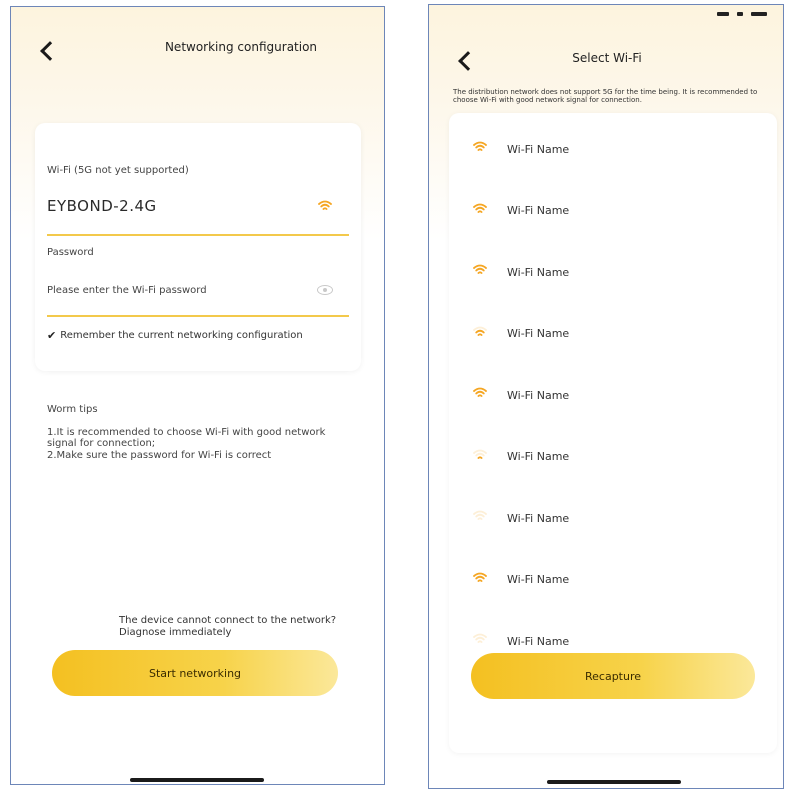  What do you see at coordinates (52, 335) in the screenshot?
I see `checkmark-icon: ✔` at bounding box center [52, 335].